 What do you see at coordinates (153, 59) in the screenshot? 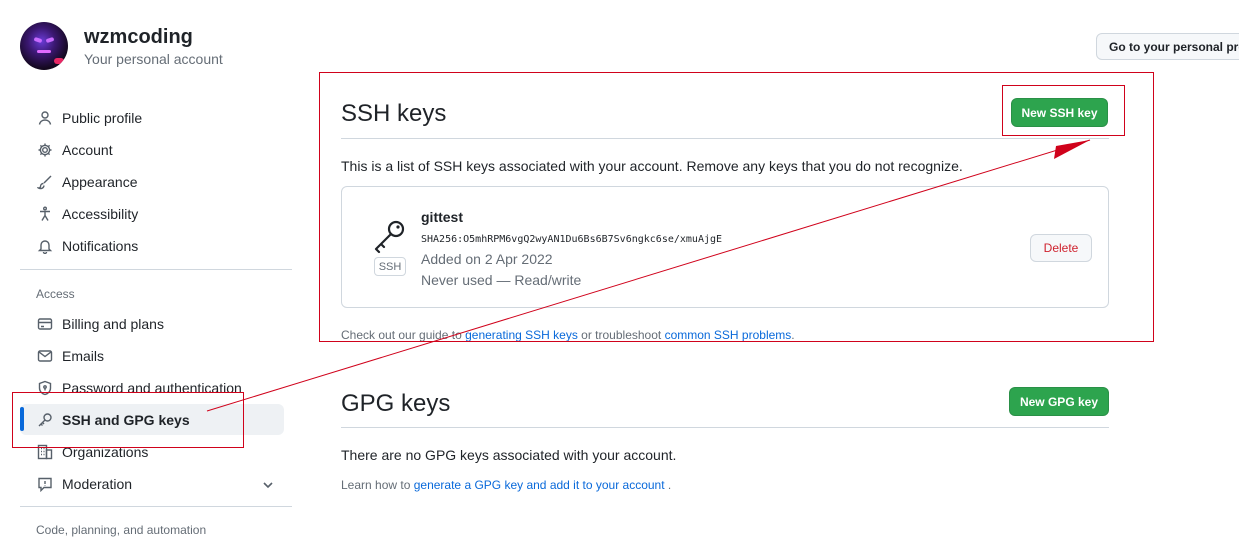
I see `account-subtitle: Your personal account` at bounding box center [153, 59].